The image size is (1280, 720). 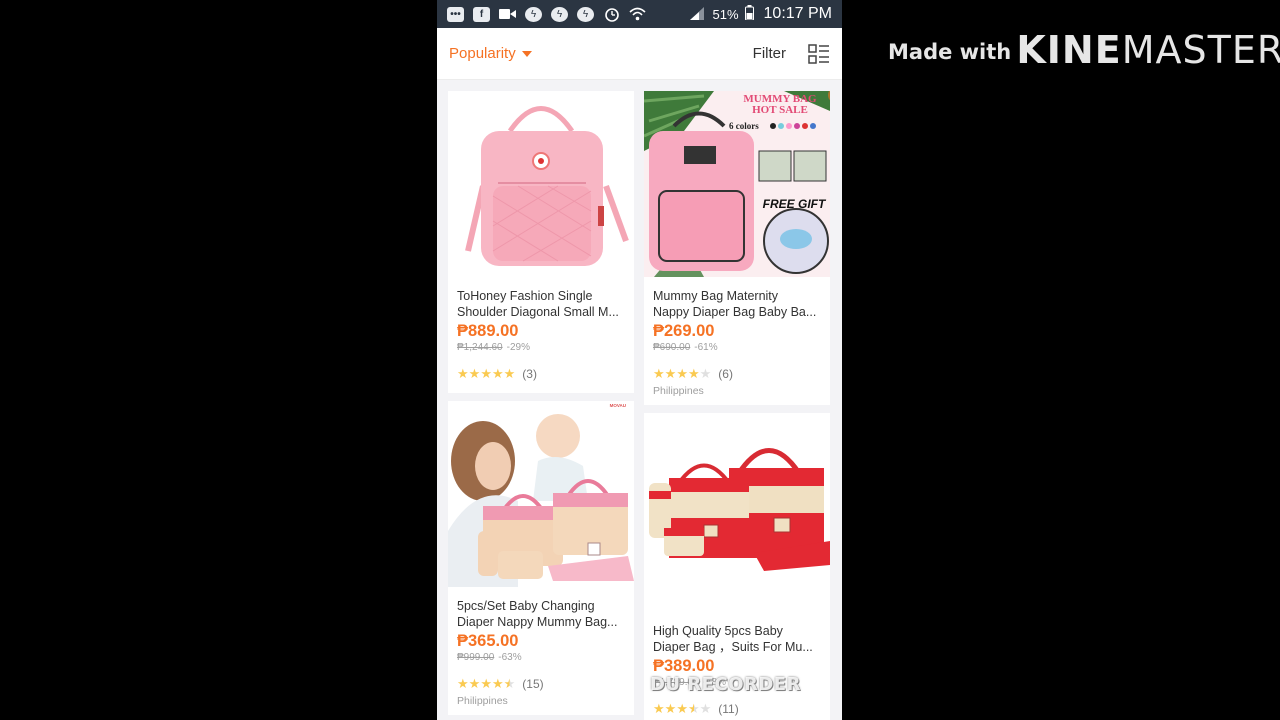 I want to click on video-icon, so click(x=507, y=14).